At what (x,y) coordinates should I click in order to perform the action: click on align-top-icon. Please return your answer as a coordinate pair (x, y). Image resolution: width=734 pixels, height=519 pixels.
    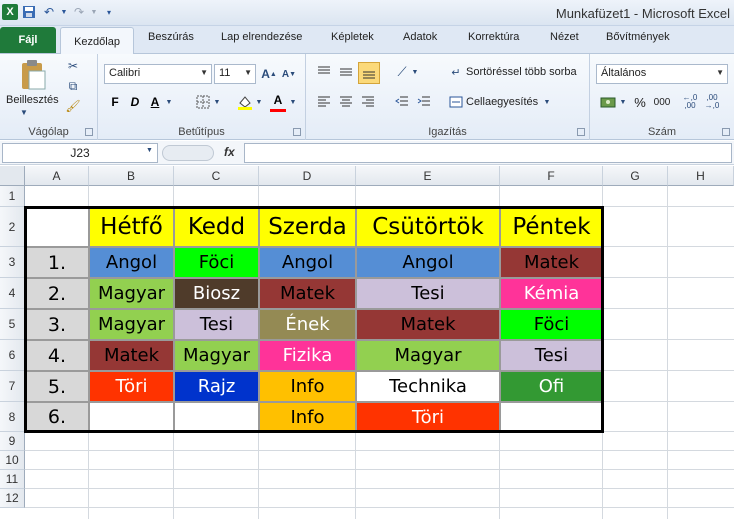
    Looking at the image, I should click on (324, 72).